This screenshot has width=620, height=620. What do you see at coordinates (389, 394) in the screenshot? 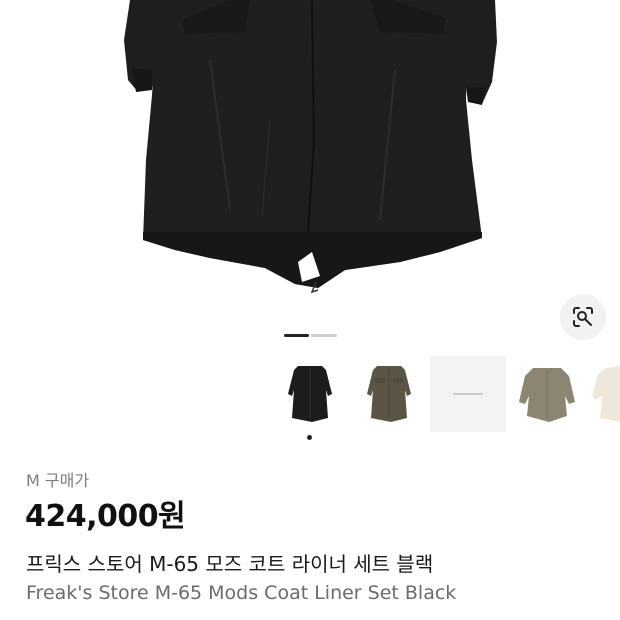
I see `thumbnail-olive-coat` at bounding box center [389, 394].